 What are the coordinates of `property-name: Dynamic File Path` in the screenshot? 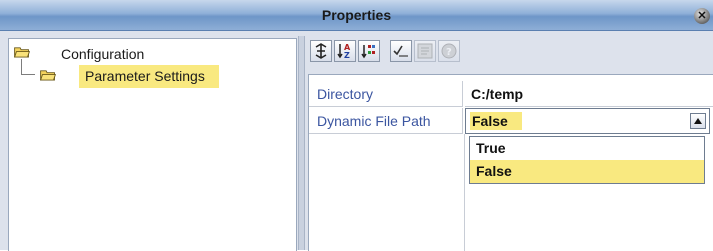 It's located at (386, 121).